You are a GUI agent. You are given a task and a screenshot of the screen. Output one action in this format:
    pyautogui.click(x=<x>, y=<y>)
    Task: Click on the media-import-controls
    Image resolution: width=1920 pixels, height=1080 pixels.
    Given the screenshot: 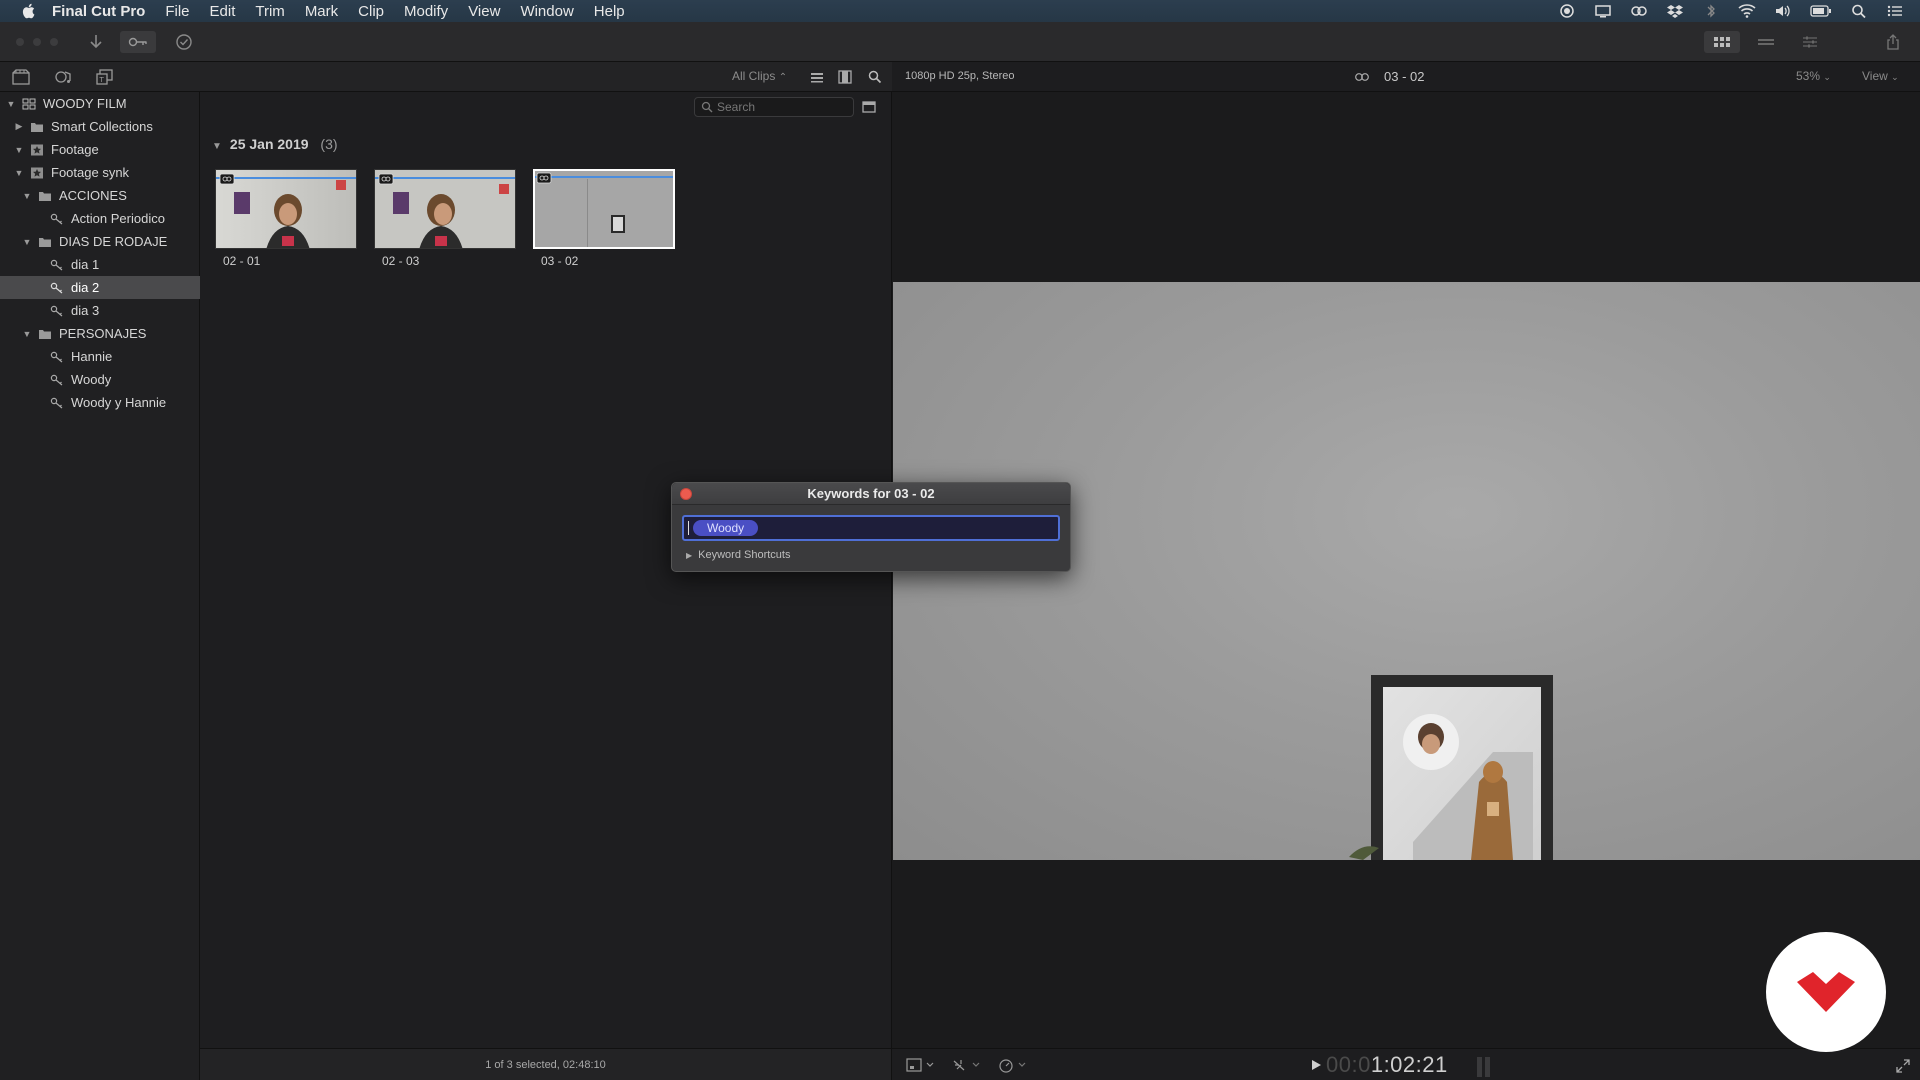 What is the action you would take?
    pyautogui.click(x=40, y=42)
    